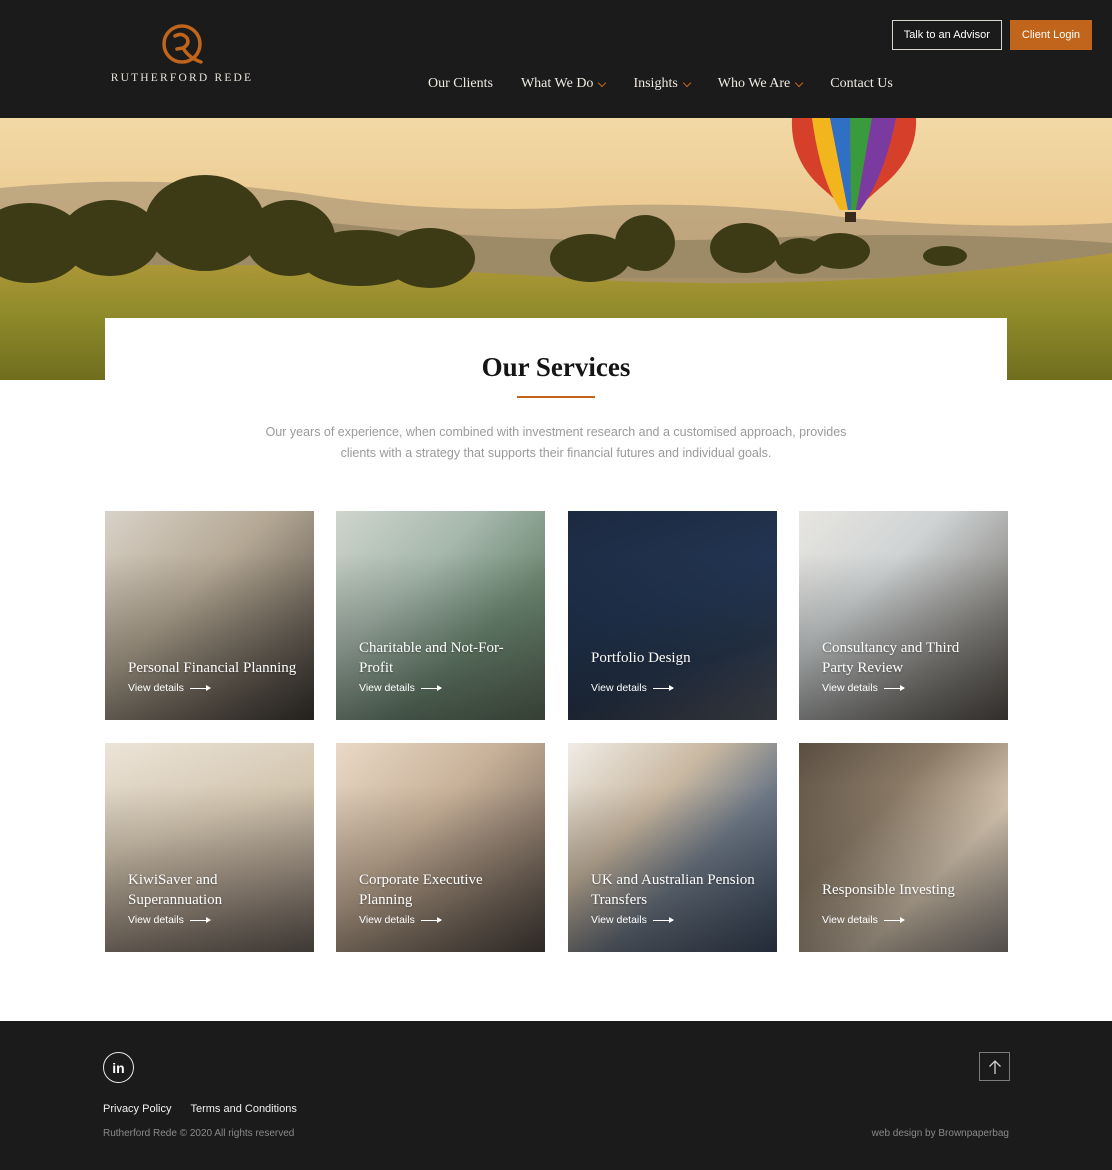 The width and height of the screenshot is (1112, 1170). I want to click on client-login-button: Client Login, so click(1050, 35).